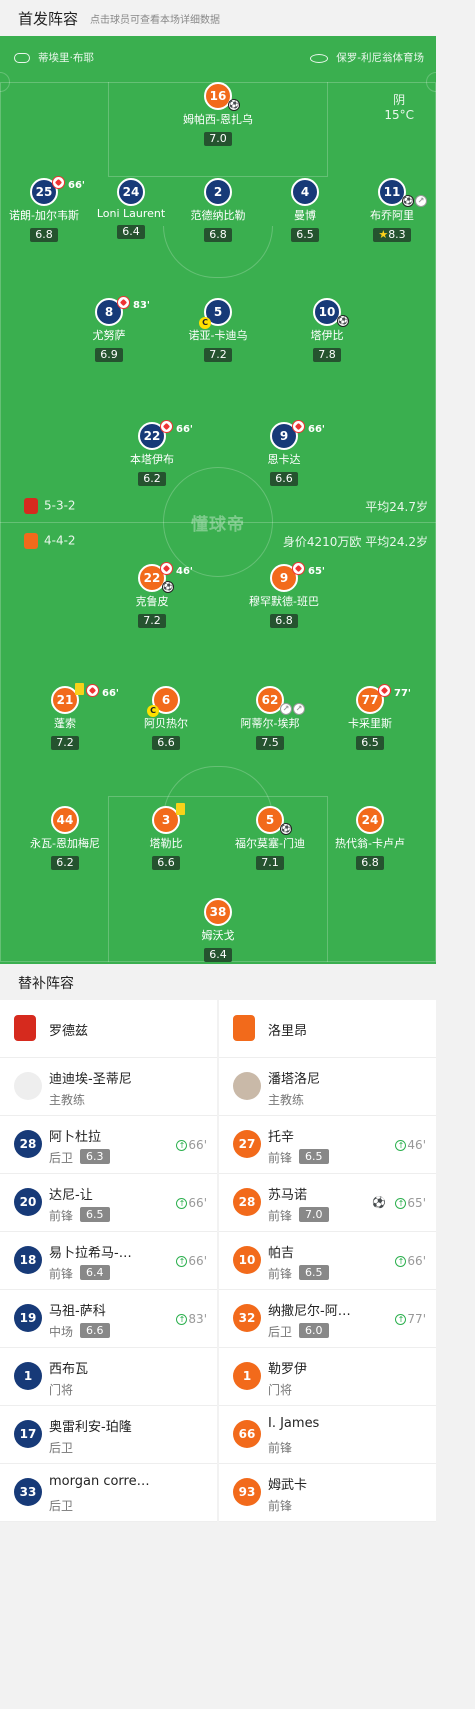 The image size is (475, 1709). I want to click on sub-rating: 6.4, so click(95, 1272).